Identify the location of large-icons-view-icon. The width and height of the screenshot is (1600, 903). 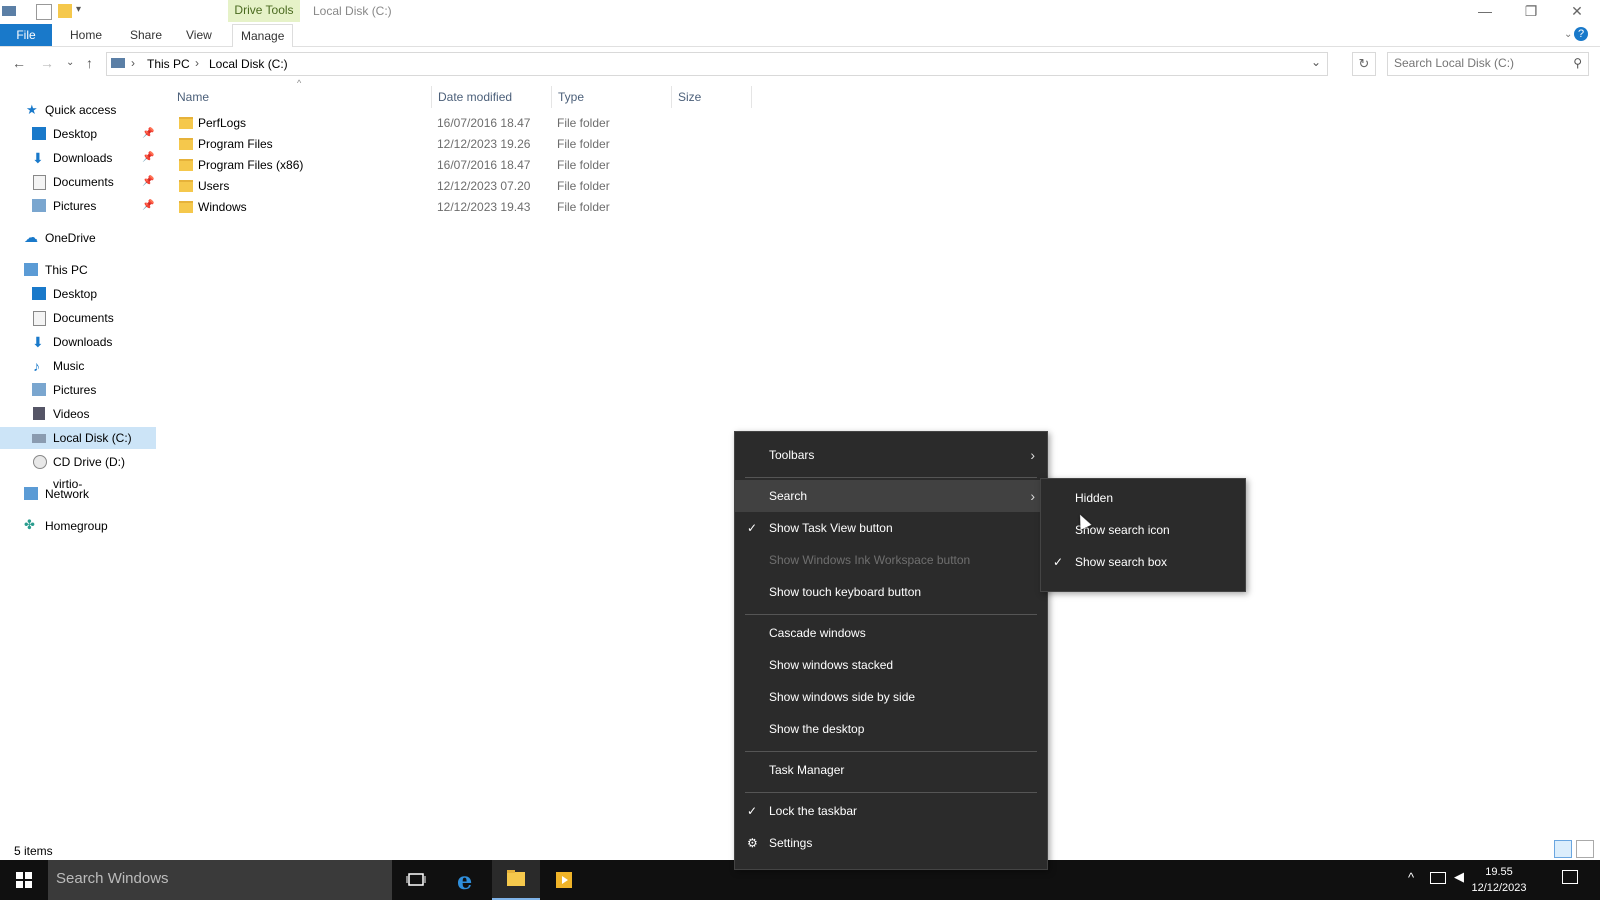
(1585, 849).